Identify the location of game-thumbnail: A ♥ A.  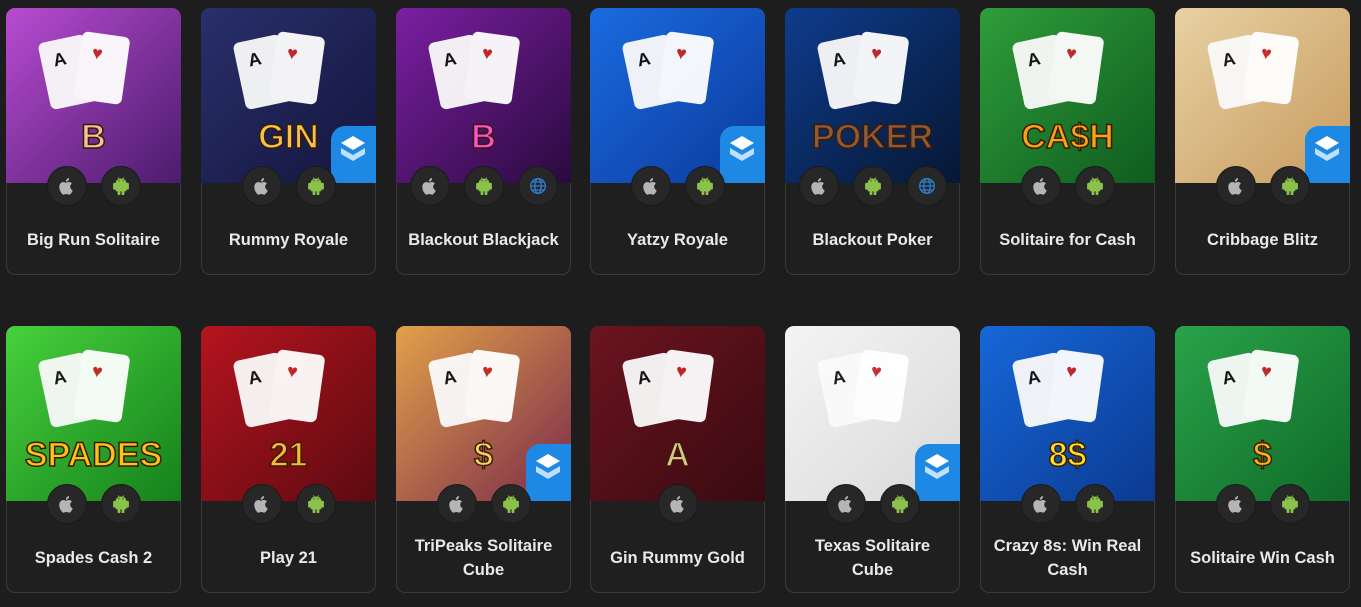
(677, 413).